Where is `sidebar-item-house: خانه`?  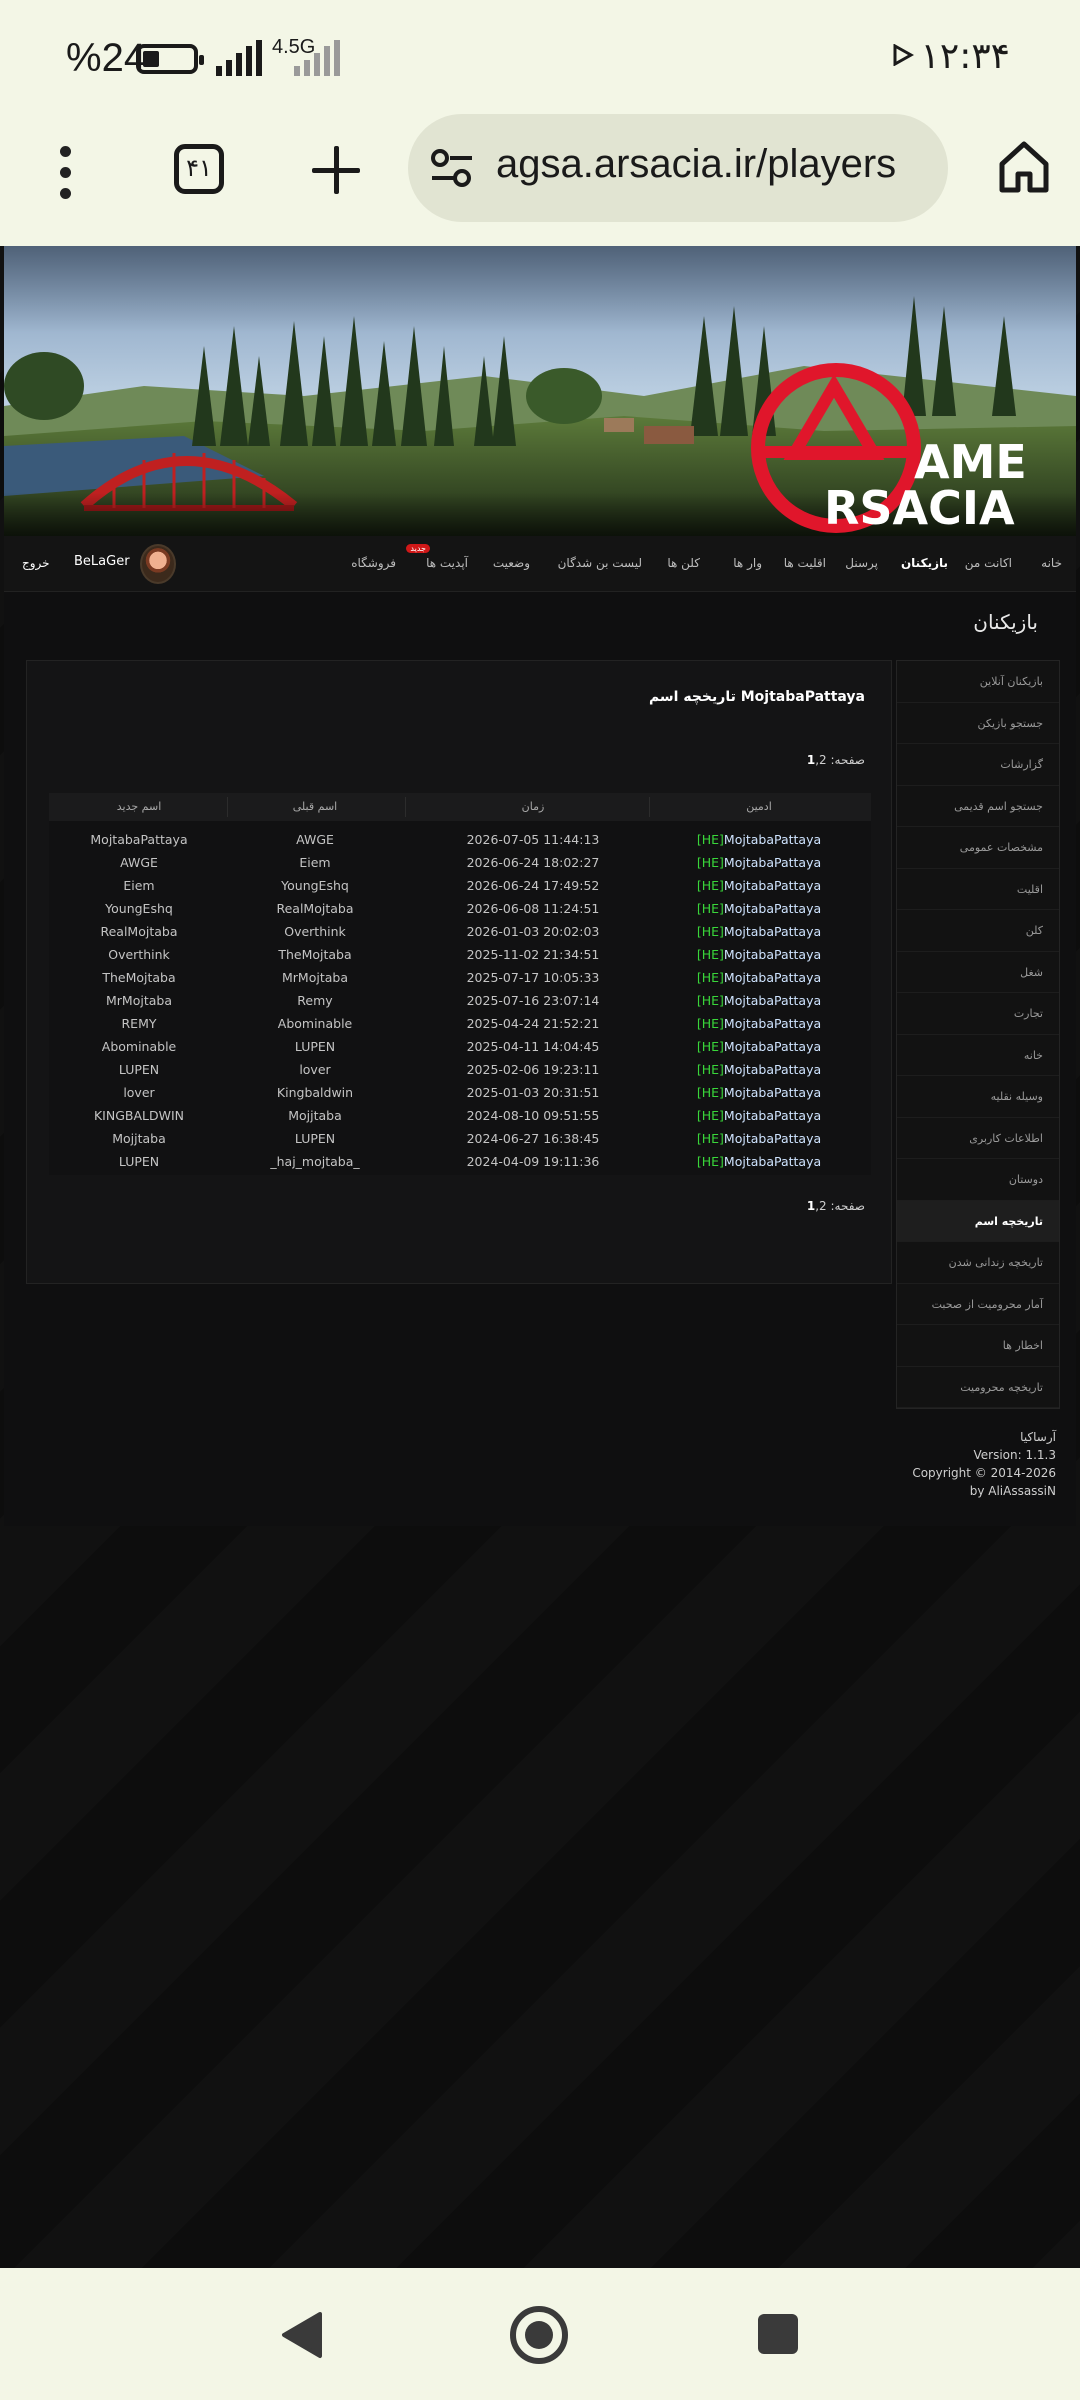 sidebar-item-house: خانه is located at coordinates (978, 1055).